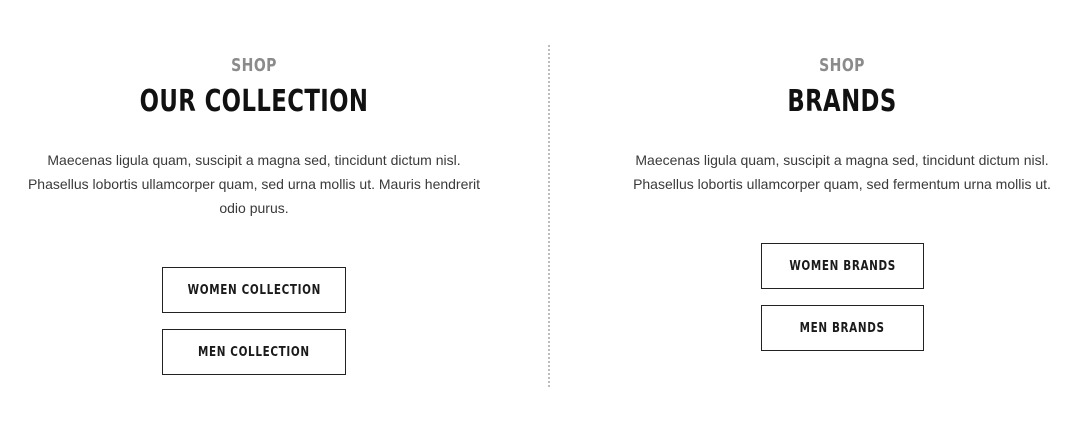 Image resolution: width=1086 pixels, height=422 pixels. I want to click on button-label: MEN COLLECTION, so click(254, 352).